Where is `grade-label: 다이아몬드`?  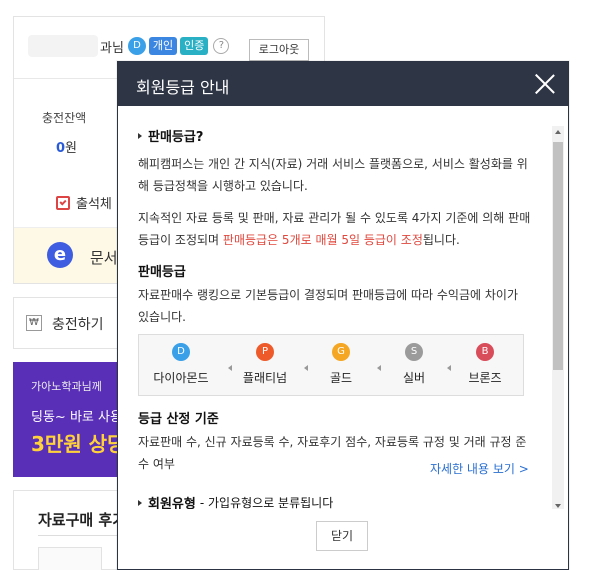
grade-label: 다이아몬드 is located at coordinates (181, 378).